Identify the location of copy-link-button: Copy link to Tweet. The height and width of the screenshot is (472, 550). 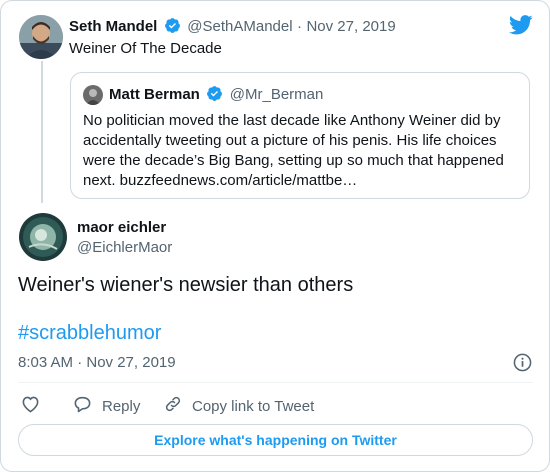
(239, 406).